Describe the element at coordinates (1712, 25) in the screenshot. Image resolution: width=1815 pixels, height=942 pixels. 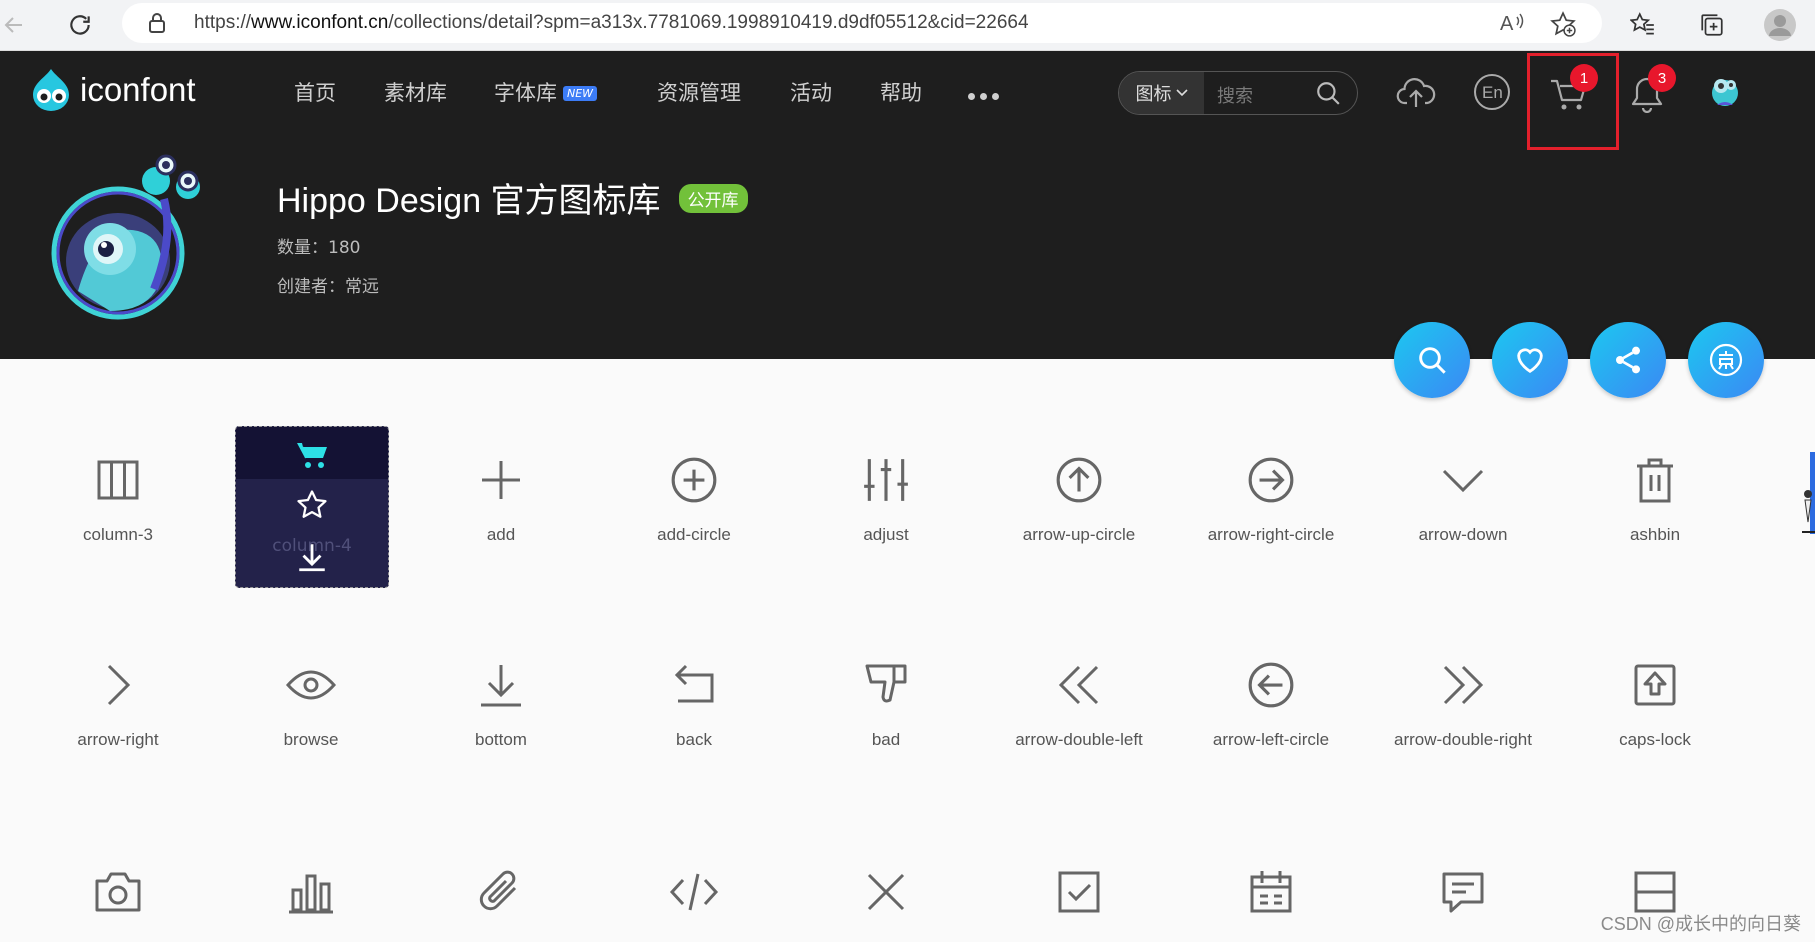
I see `collections-icon` at that location.